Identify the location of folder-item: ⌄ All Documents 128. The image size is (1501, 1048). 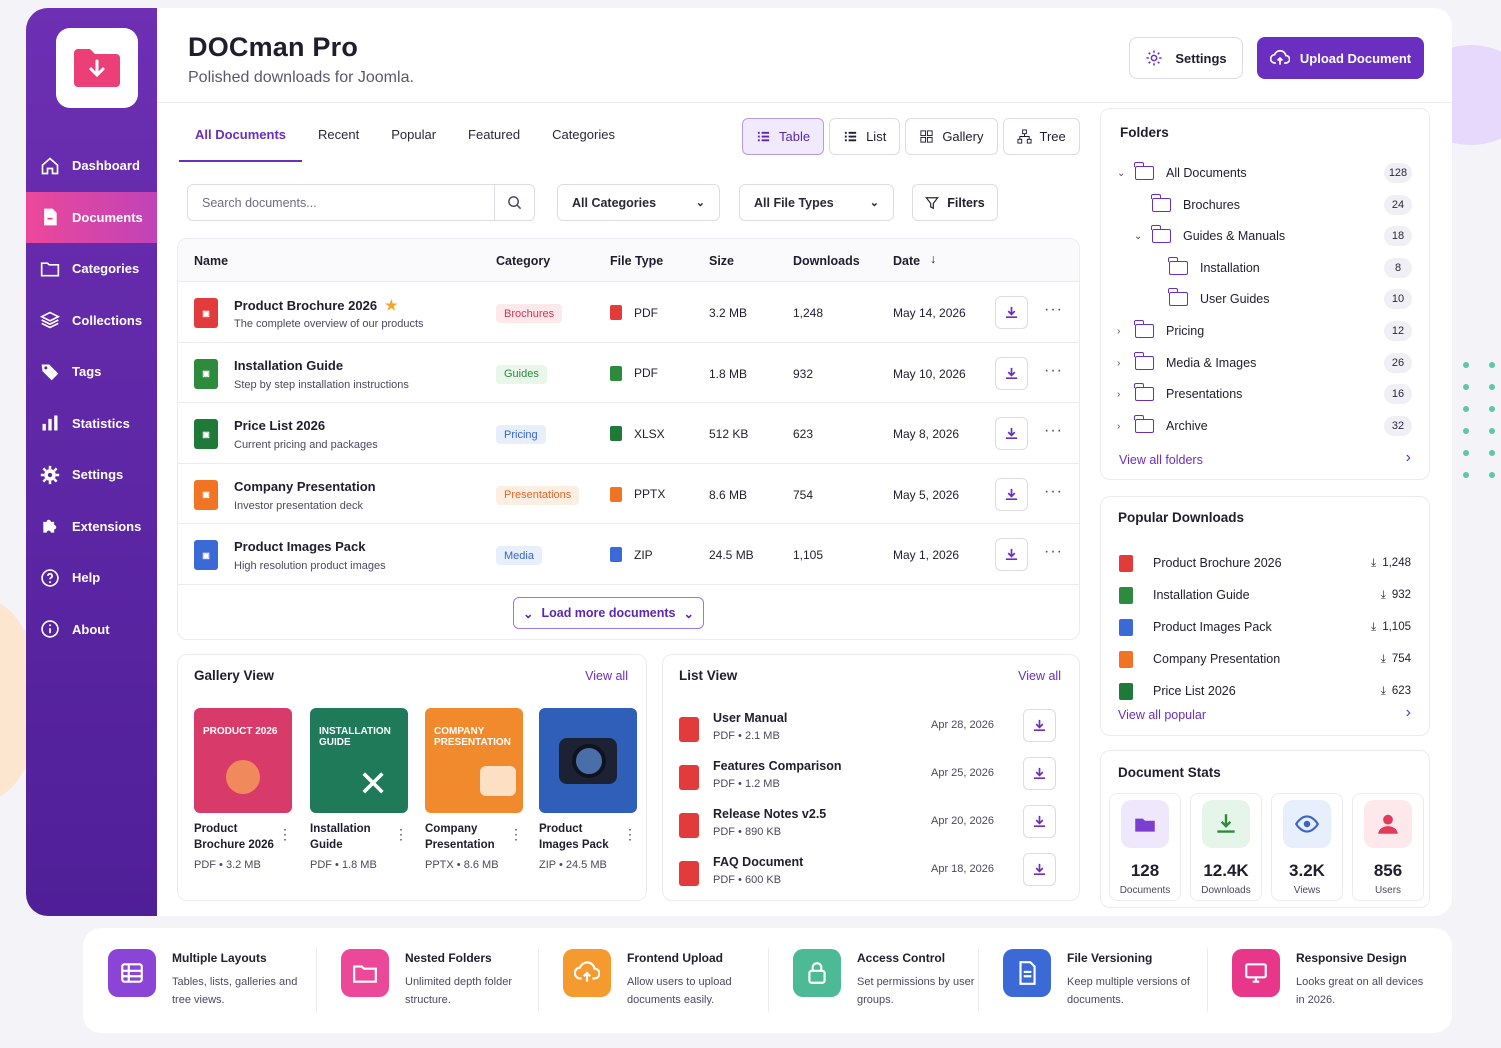
(1264, 173).